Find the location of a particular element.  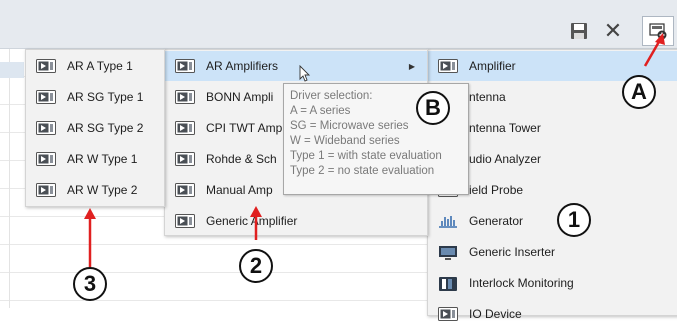

arrow-a is located at coordinates (654, 50).